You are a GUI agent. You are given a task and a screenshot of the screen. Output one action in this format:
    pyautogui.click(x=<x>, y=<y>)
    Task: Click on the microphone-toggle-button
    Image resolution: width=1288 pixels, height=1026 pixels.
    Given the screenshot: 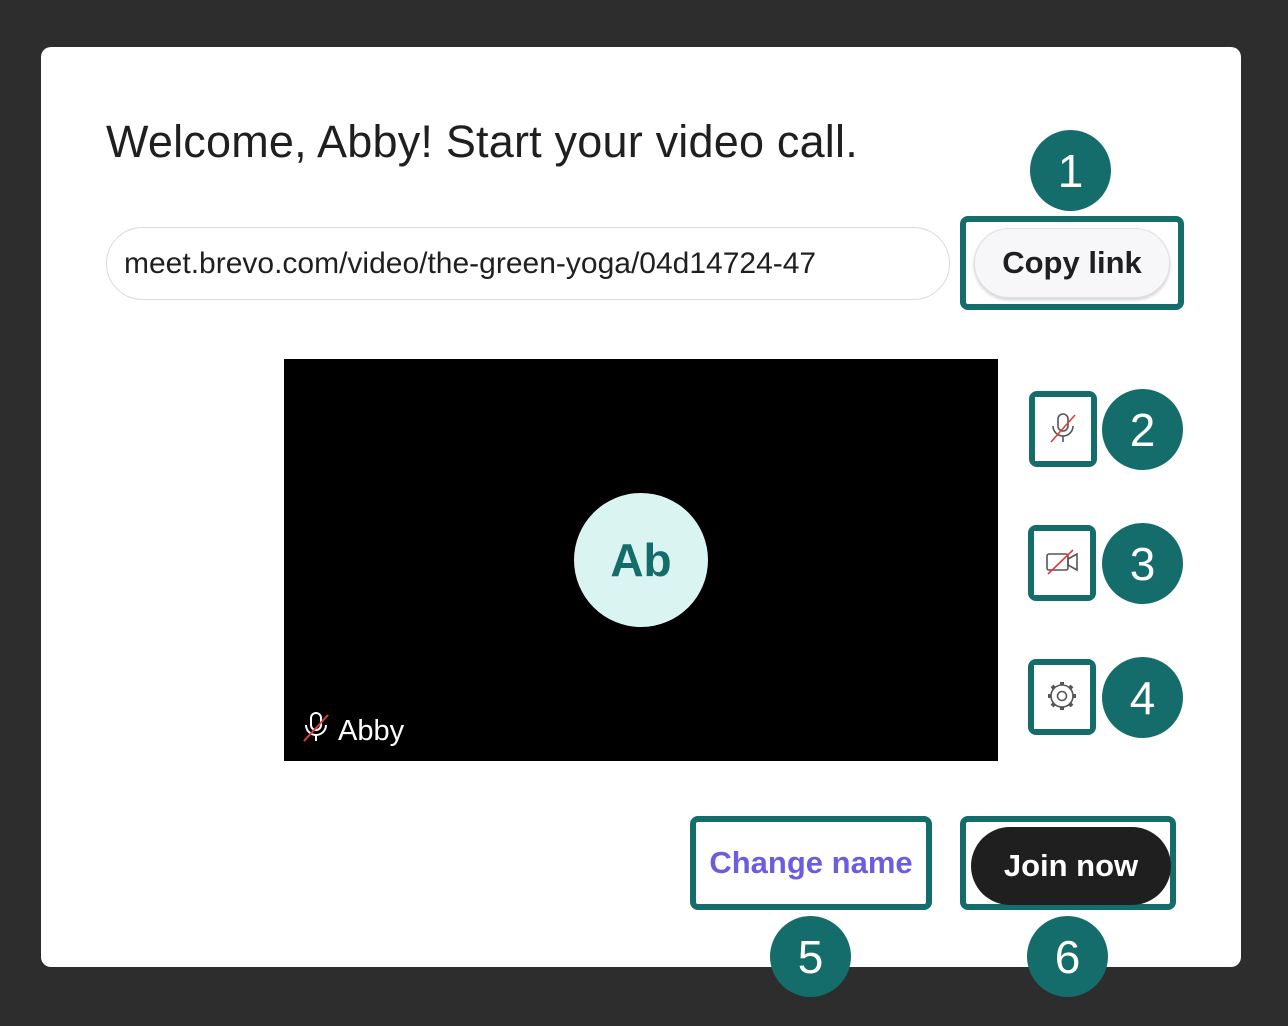 What is the action you would take?
    pyautogui.click(x=1063, y=429)
    